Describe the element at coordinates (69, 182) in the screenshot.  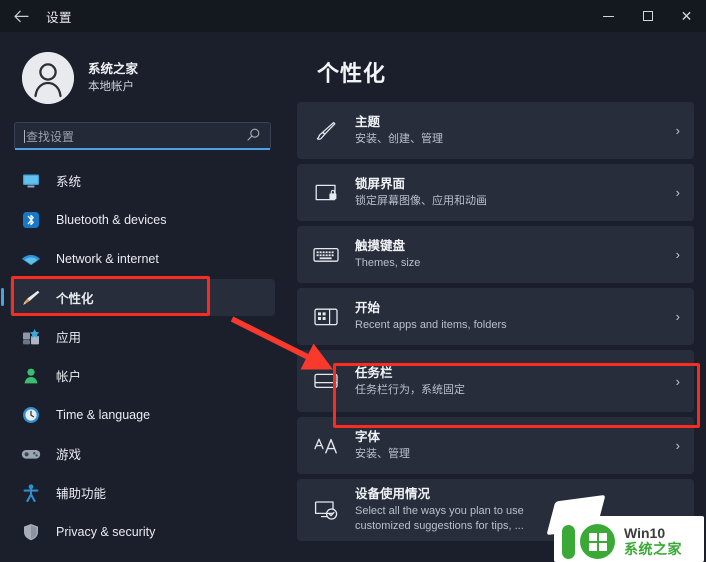
I see `sidebar-item-label: 系统` at that location.